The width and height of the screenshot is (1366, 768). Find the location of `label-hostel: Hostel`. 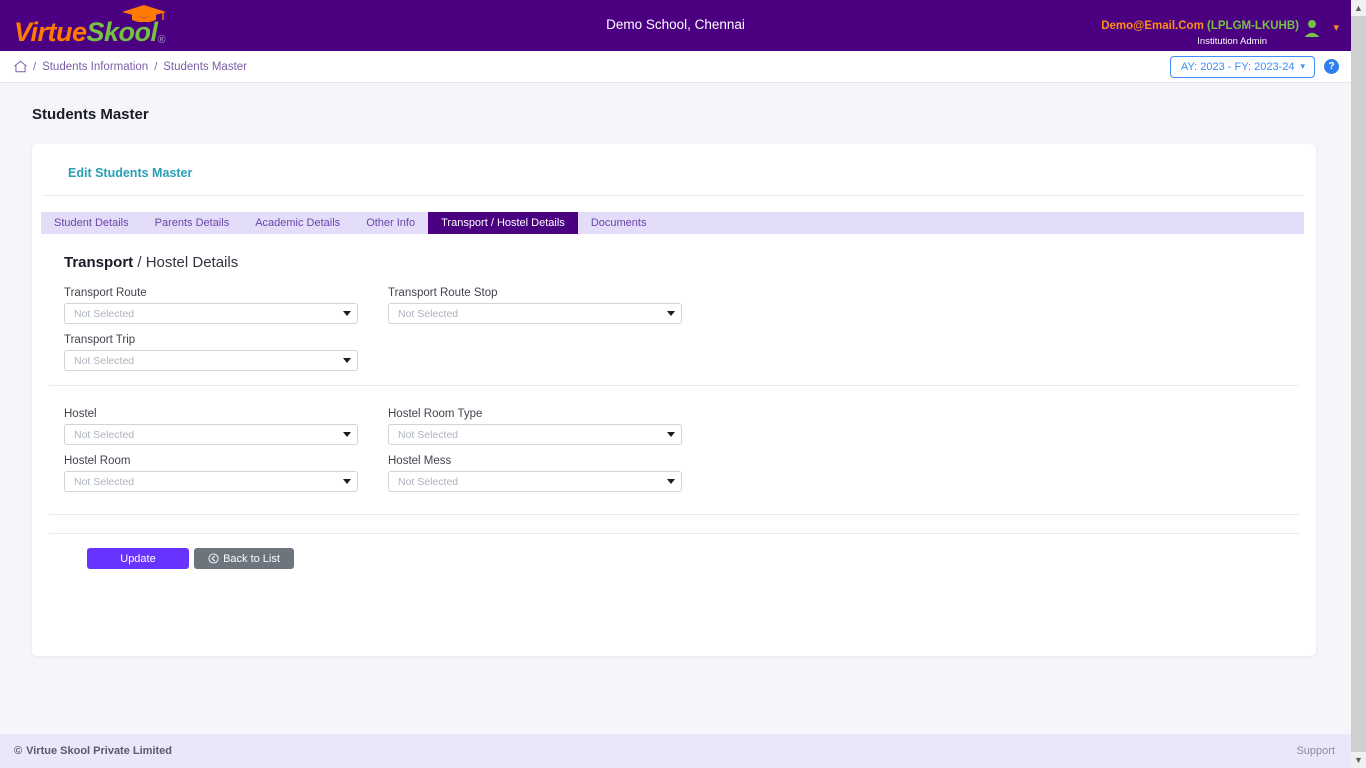

label-hostel: Hostel is located at coordinates (80, 414).